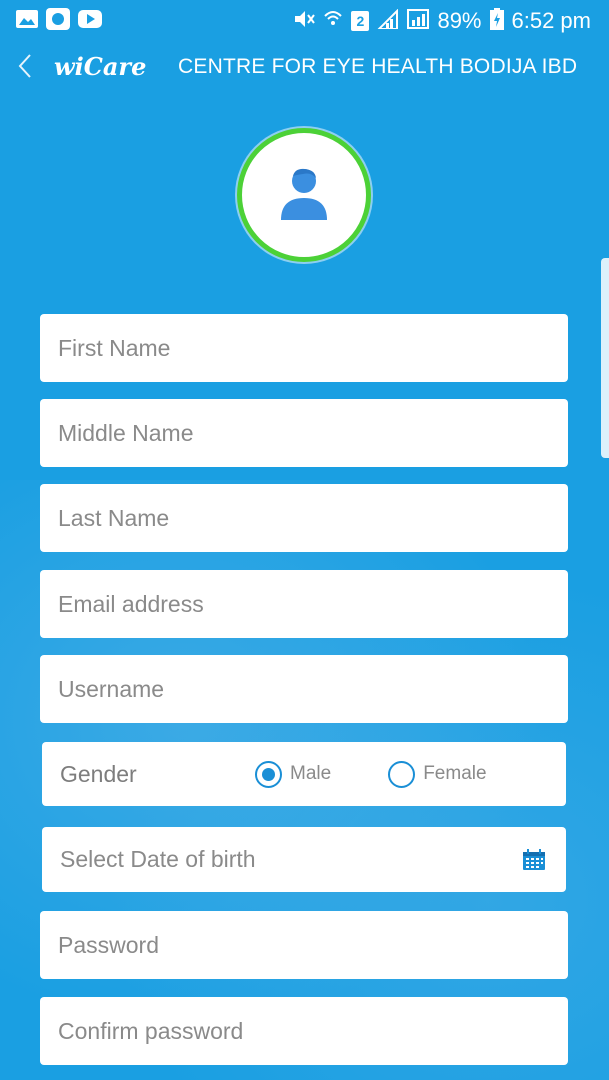 This screenshot has width=609, height=1080. Describe the element at coordinates (311, 773) in the screenshot. I see `radio-label-male: Male` at that location.